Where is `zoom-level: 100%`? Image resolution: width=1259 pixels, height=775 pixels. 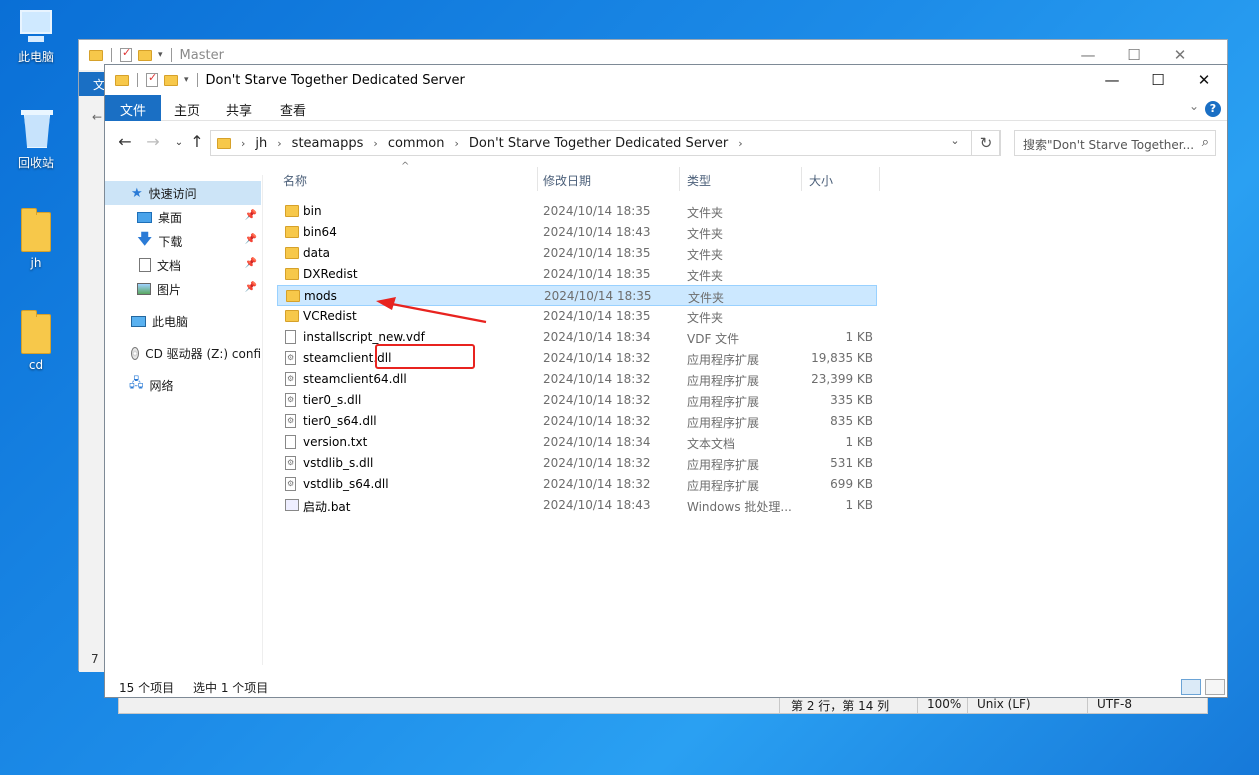
zoom-level: 100% is located at coordinates (944, 704).